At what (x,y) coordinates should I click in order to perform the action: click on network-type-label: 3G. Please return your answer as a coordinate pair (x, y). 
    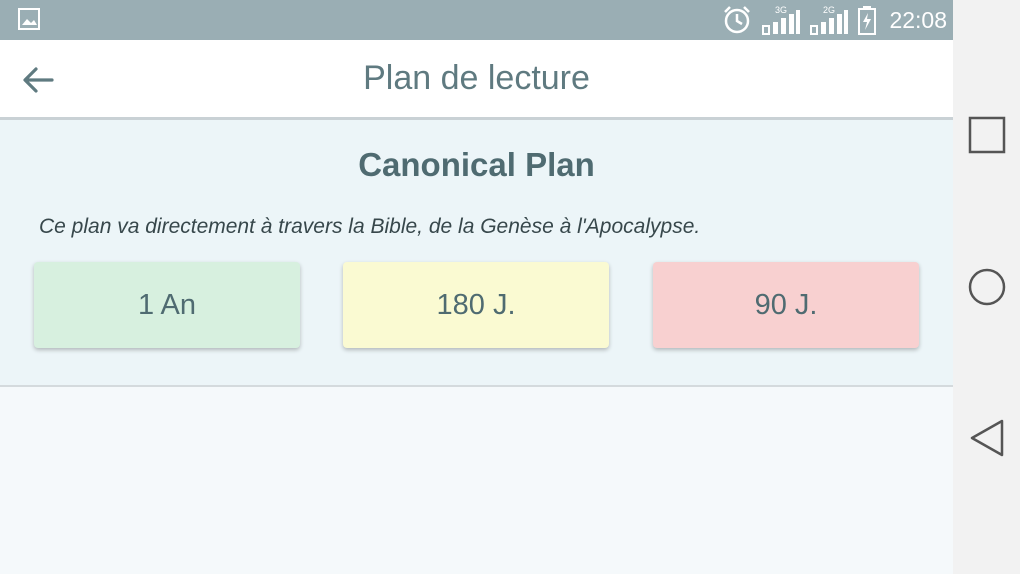
    Looking at the image, I should click on (781, 10).